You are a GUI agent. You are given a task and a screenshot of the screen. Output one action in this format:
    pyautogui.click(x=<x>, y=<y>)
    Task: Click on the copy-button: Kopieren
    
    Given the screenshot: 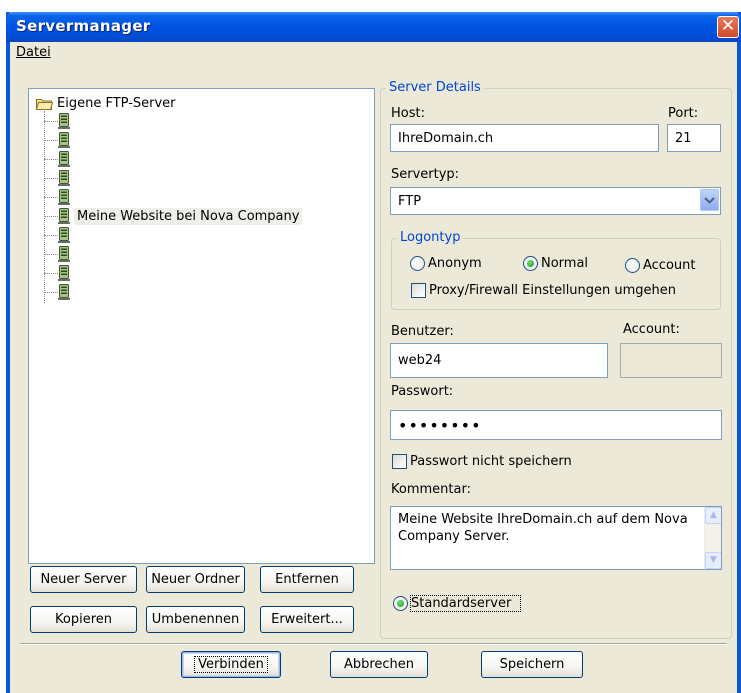 What is the action you would take?
    pyautogui.click(x=83, y=619)
    